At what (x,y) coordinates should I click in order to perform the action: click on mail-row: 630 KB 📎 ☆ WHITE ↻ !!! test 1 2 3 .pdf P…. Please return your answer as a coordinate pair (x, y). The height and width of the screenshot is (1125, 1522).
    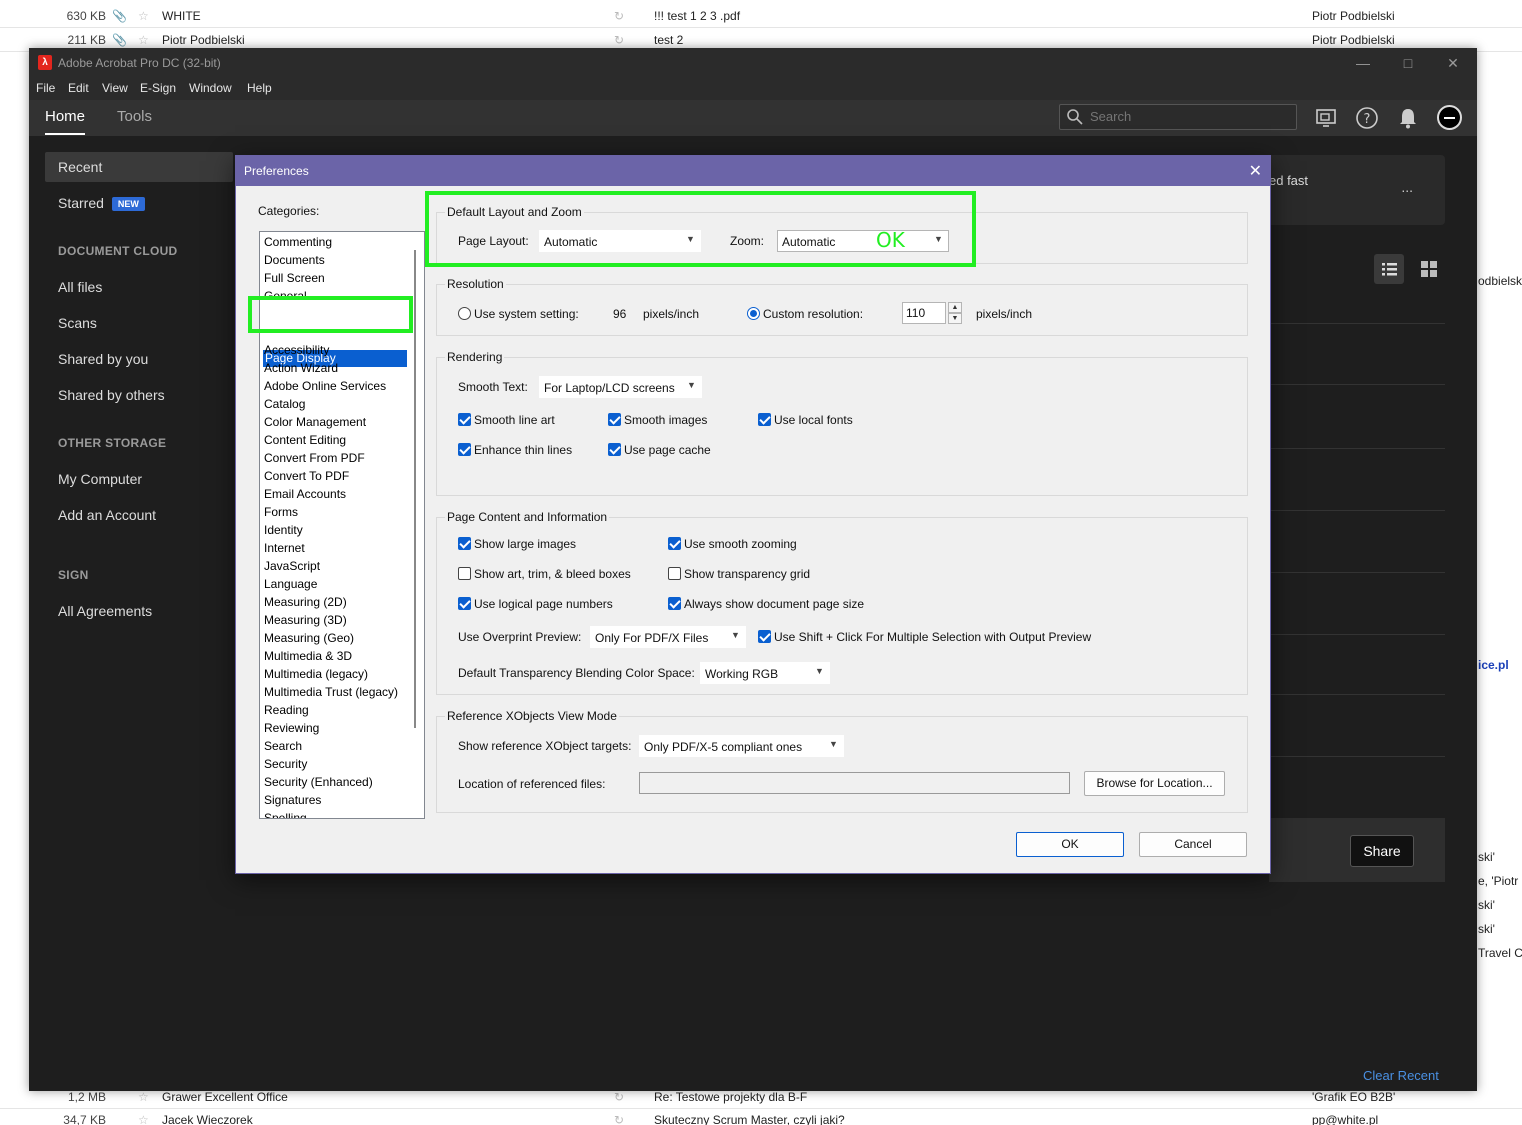
    Looking at the image, I should click on (761, 16).